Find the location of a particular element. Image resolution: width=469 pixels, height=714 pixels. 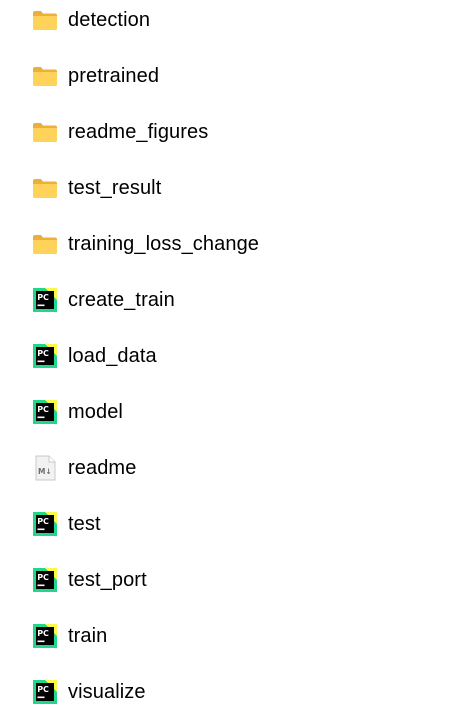

file-name: train is located at coordinates (88, 635).